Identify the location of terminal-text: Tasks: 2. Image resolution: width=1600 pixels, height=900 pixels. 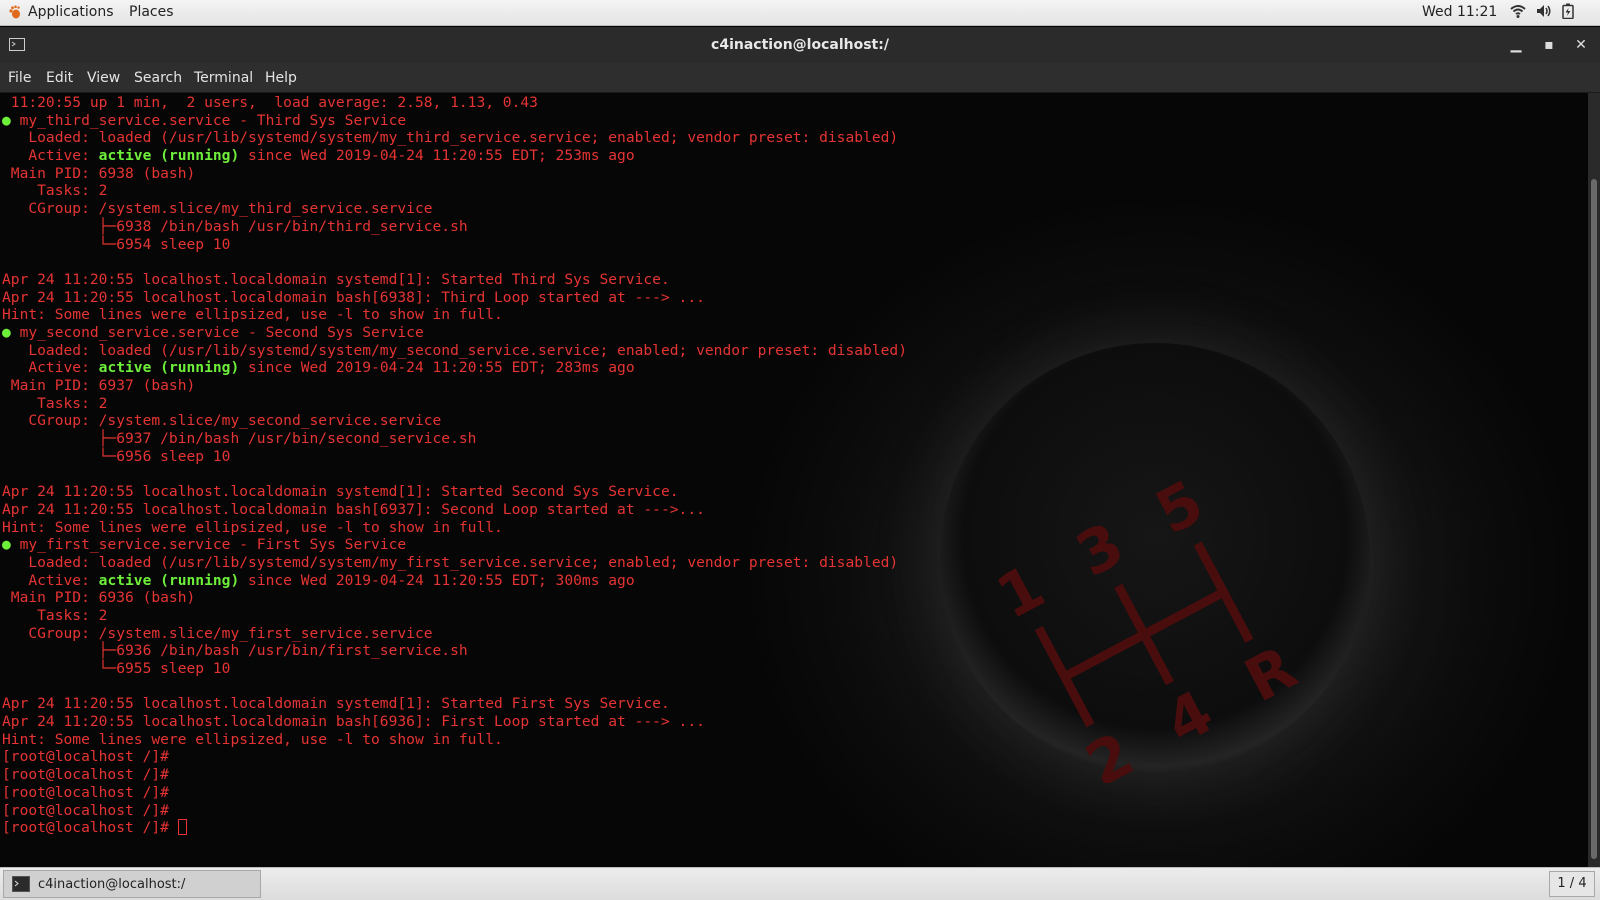
(55, 191).